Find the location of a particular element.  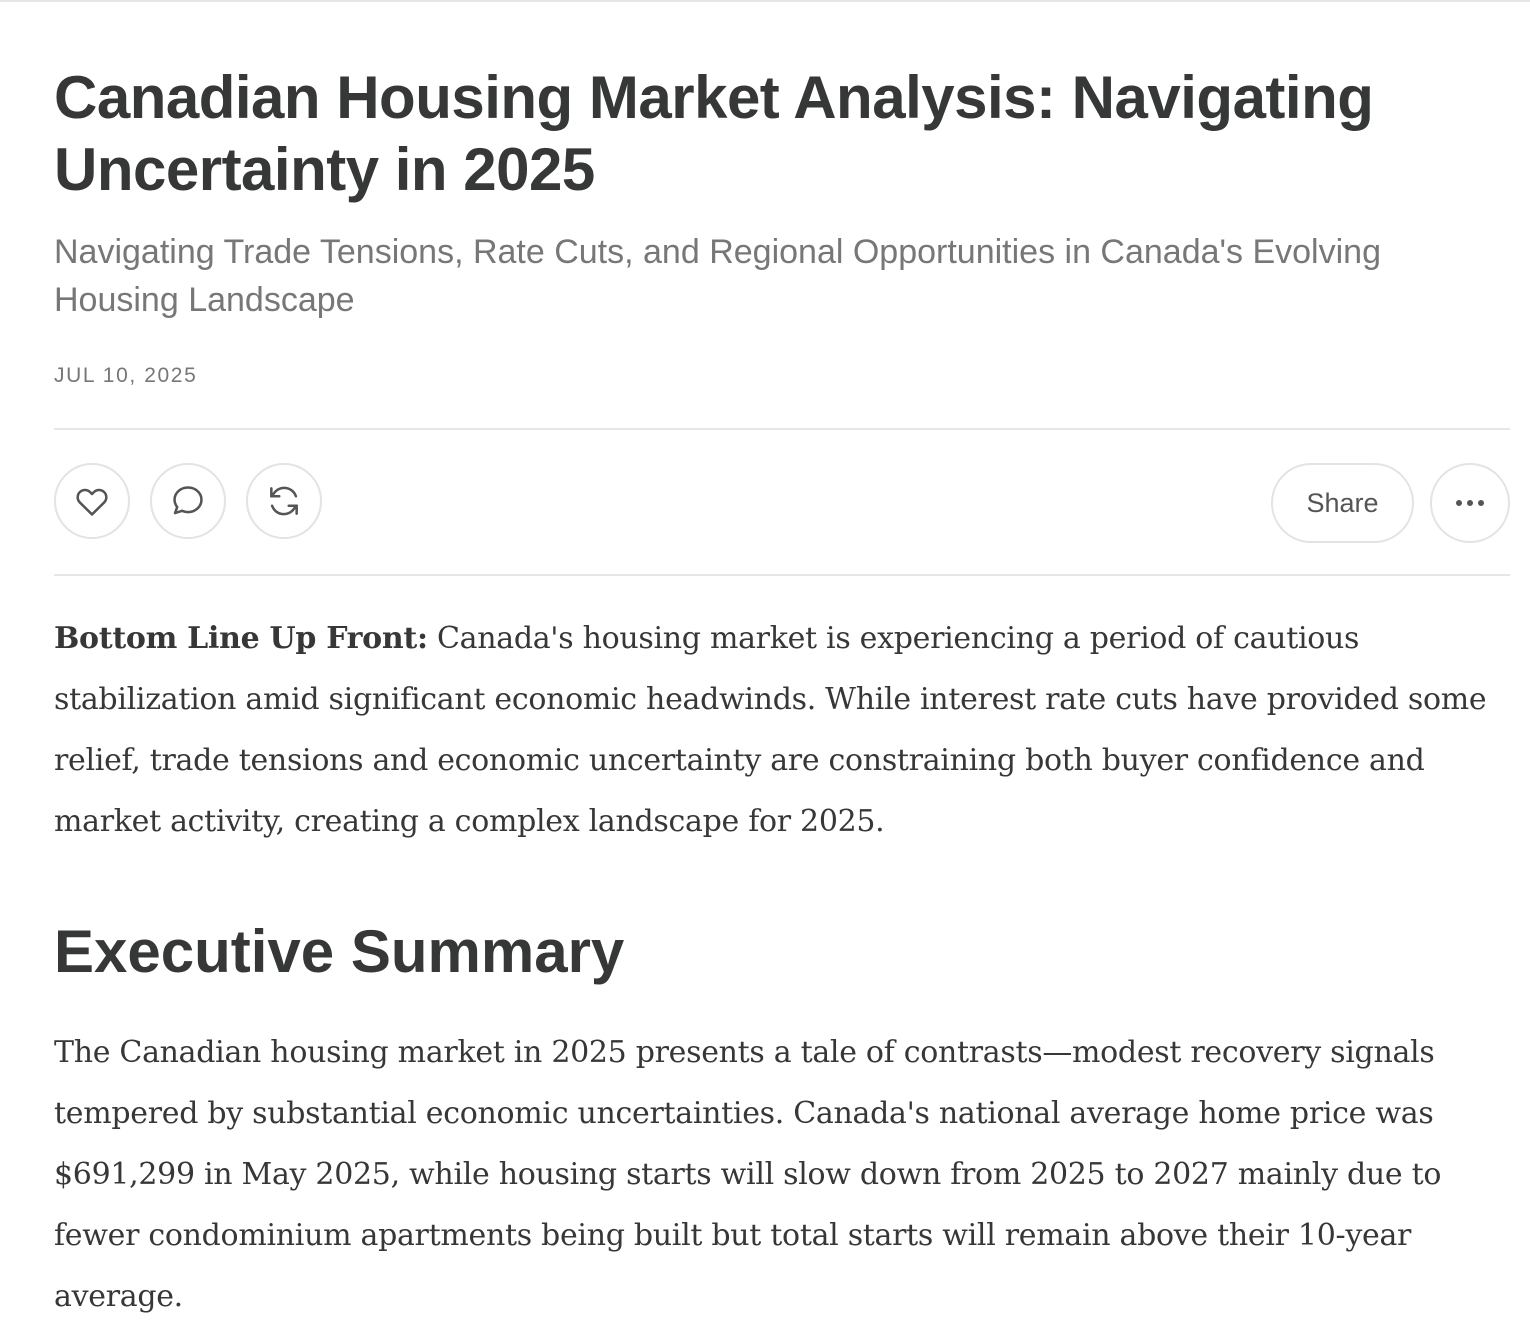

heart-icon is located at coordinates (92, 502).